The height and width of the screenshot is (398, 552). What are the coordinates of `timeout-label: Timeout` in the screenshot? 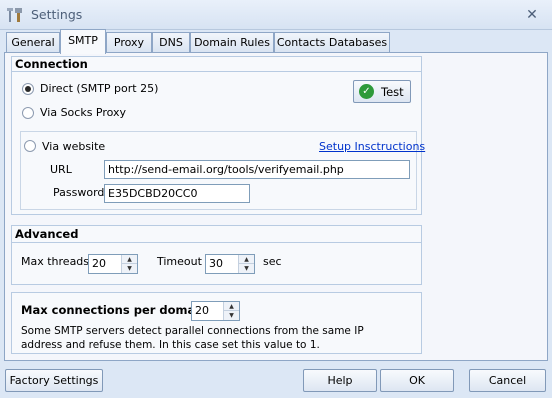 It's located at (179, 261).